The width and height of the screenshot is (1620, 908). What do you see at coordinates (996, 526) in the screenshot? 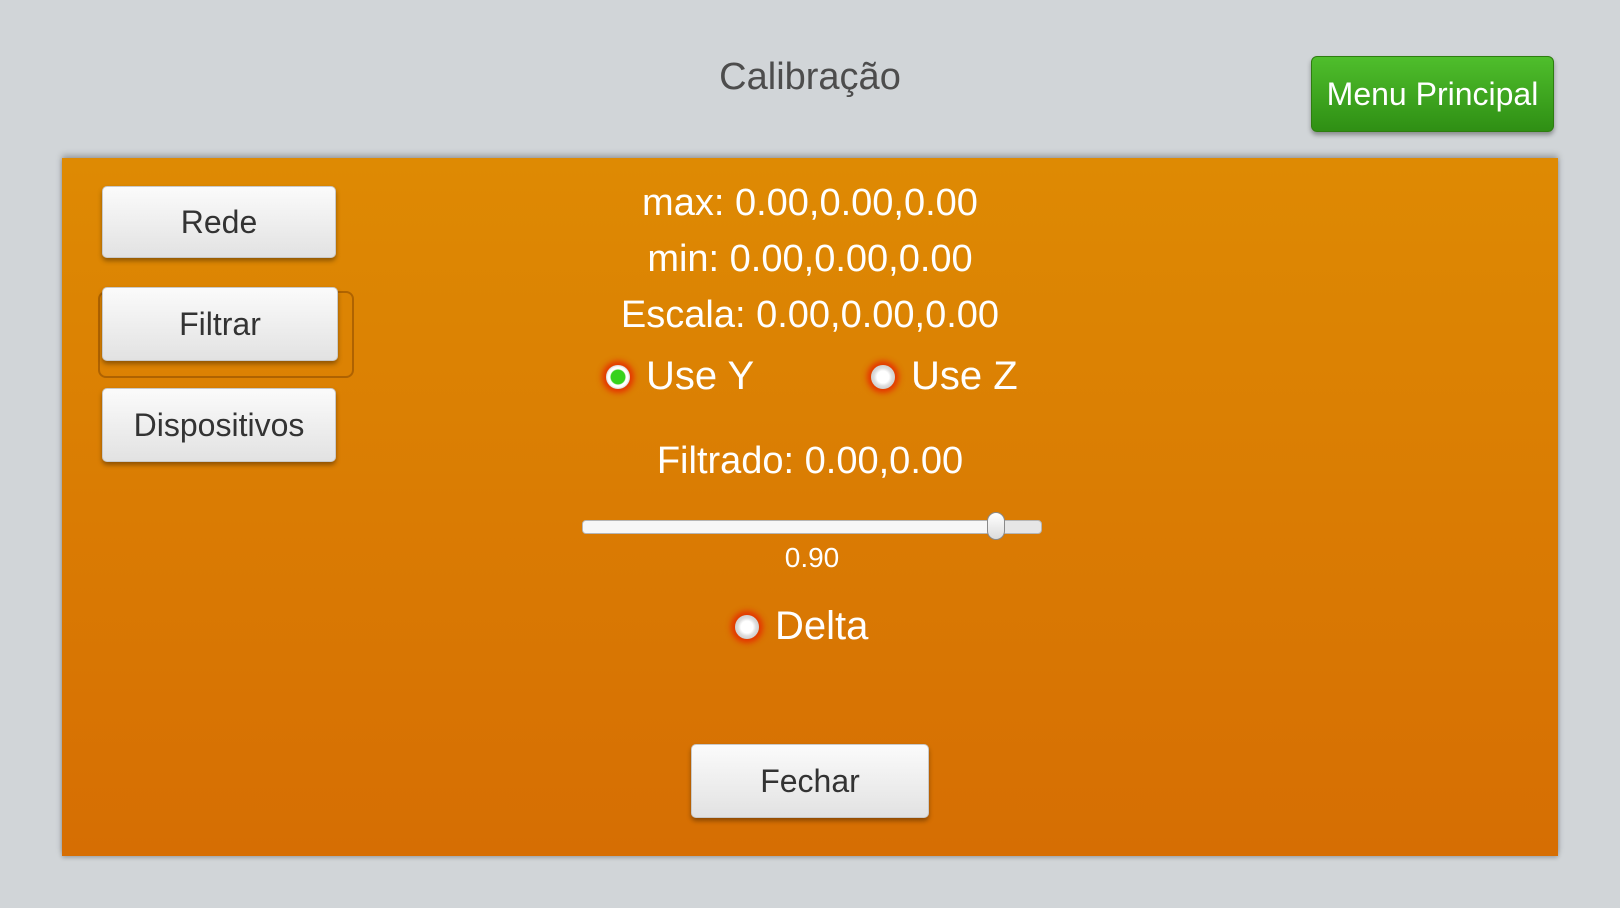
I see `filter-slider-thumb` at bounding box center [996, 526].